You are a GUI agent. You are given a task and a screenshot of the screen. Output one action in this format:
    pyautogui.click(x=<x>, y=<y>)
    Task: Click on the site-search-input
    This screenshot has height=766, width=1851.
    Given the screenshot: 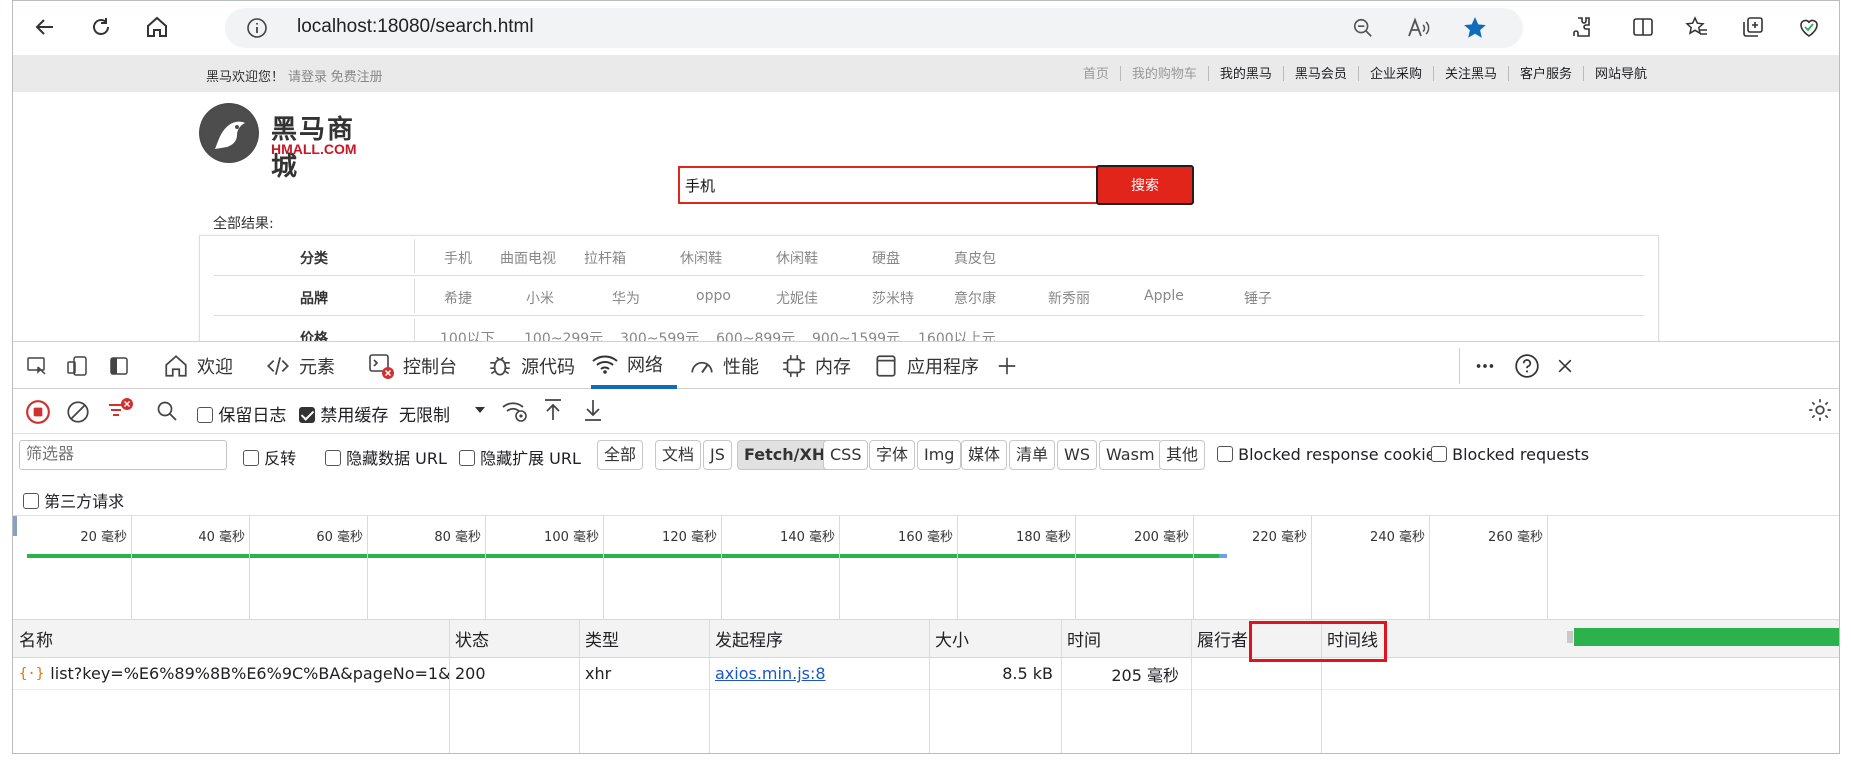 What is the action you would take?
    pyautogui.click(x=888, y=185)
    